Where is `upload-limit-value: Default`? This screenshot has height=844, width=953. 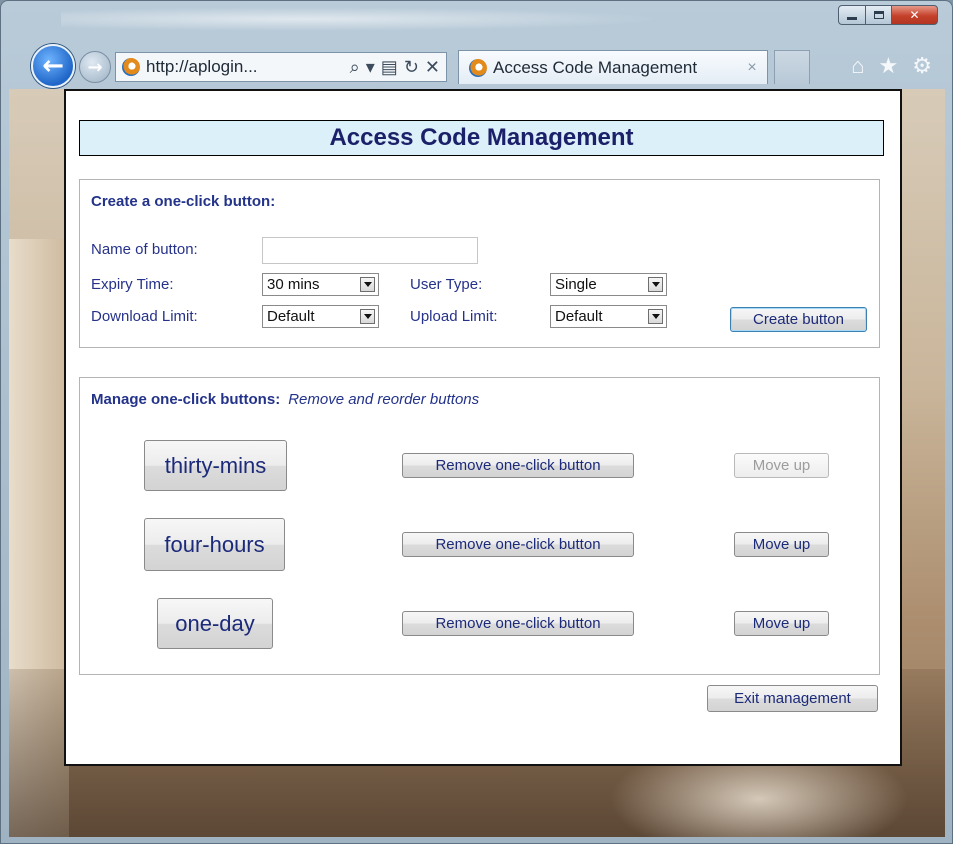 upload-limit-value: Default is located at coordinates (579, 316).